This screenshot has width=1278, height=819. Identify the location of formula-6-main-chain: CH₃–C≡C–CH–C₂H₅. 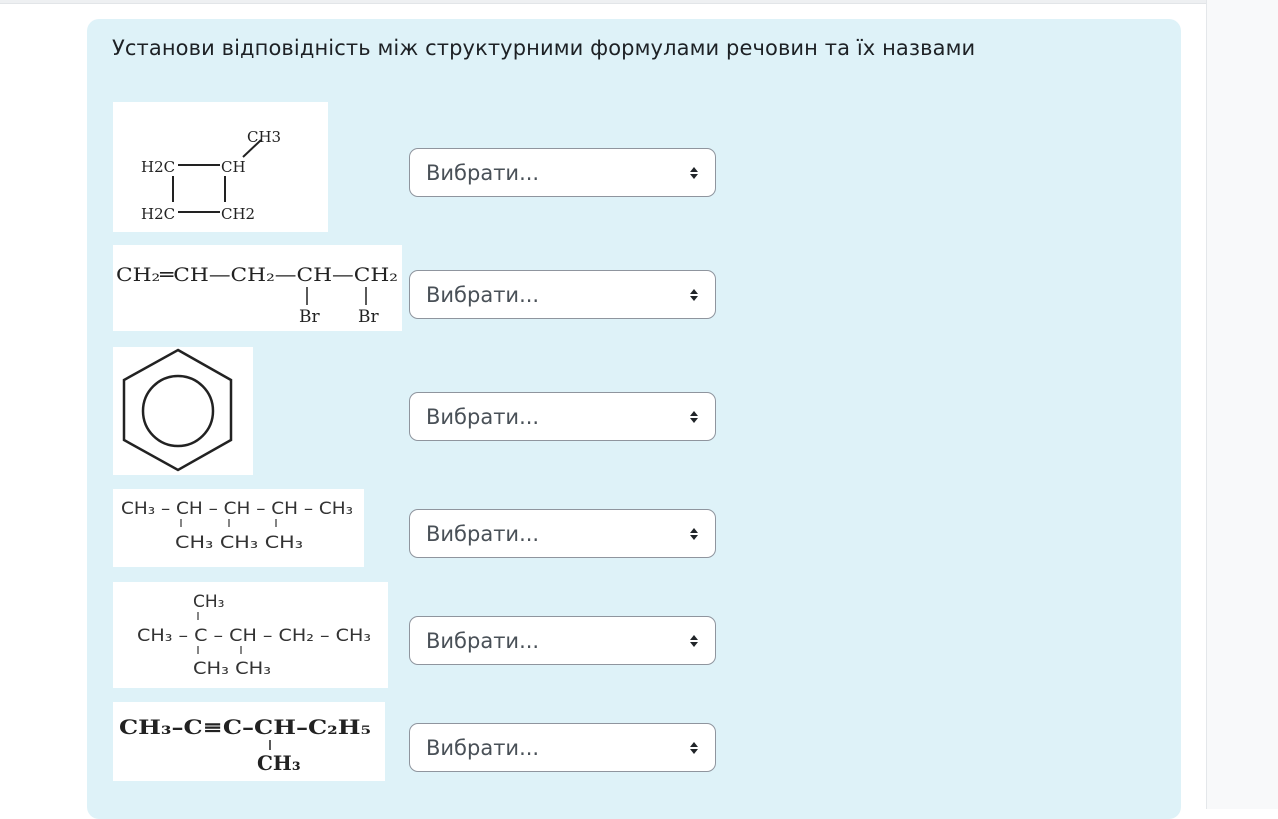
(245, 727).